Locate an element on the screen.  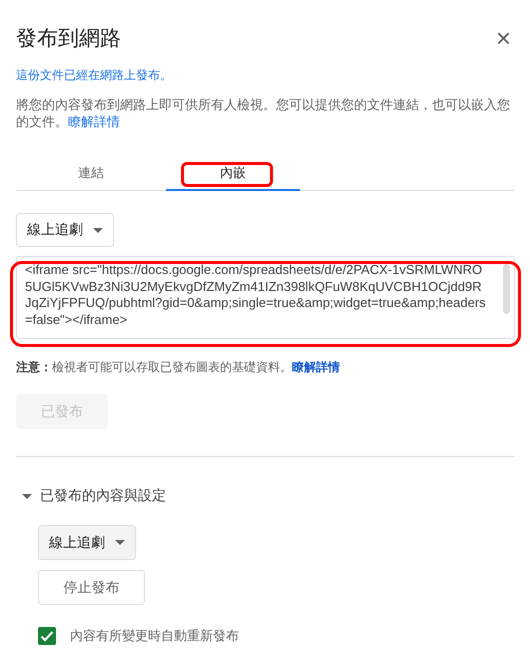
checkbox-label: 內容有所變更時自動重新發布 is located at coordinates (154, 636).